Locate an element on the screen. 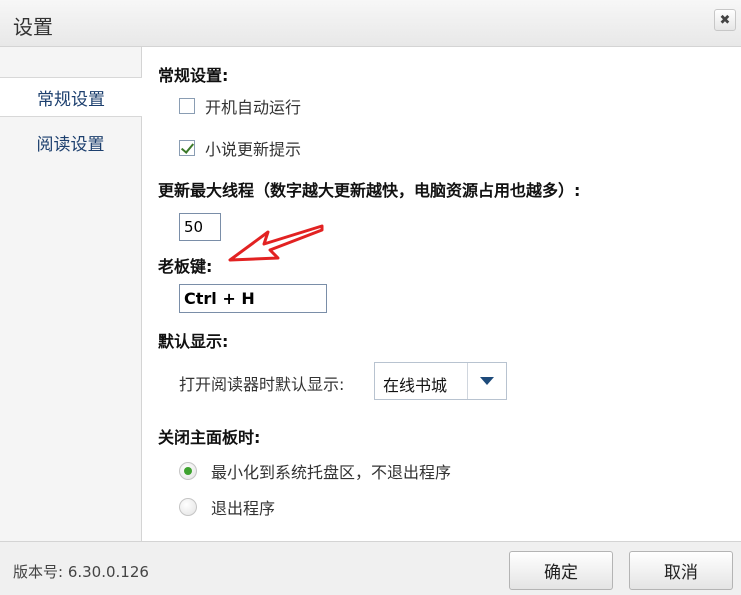 This screenshot has height=595, width=741. title-bar: 设置 ✖ is located at coordinates (370, 23).